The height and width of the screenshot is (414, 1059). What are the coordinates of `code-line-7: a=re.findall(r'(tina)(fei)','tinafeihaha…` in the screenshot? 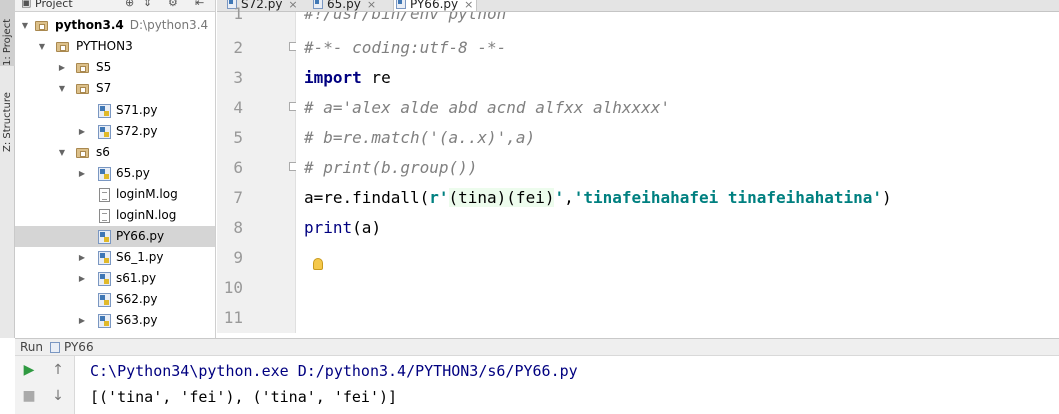 It's located at (598, 197).